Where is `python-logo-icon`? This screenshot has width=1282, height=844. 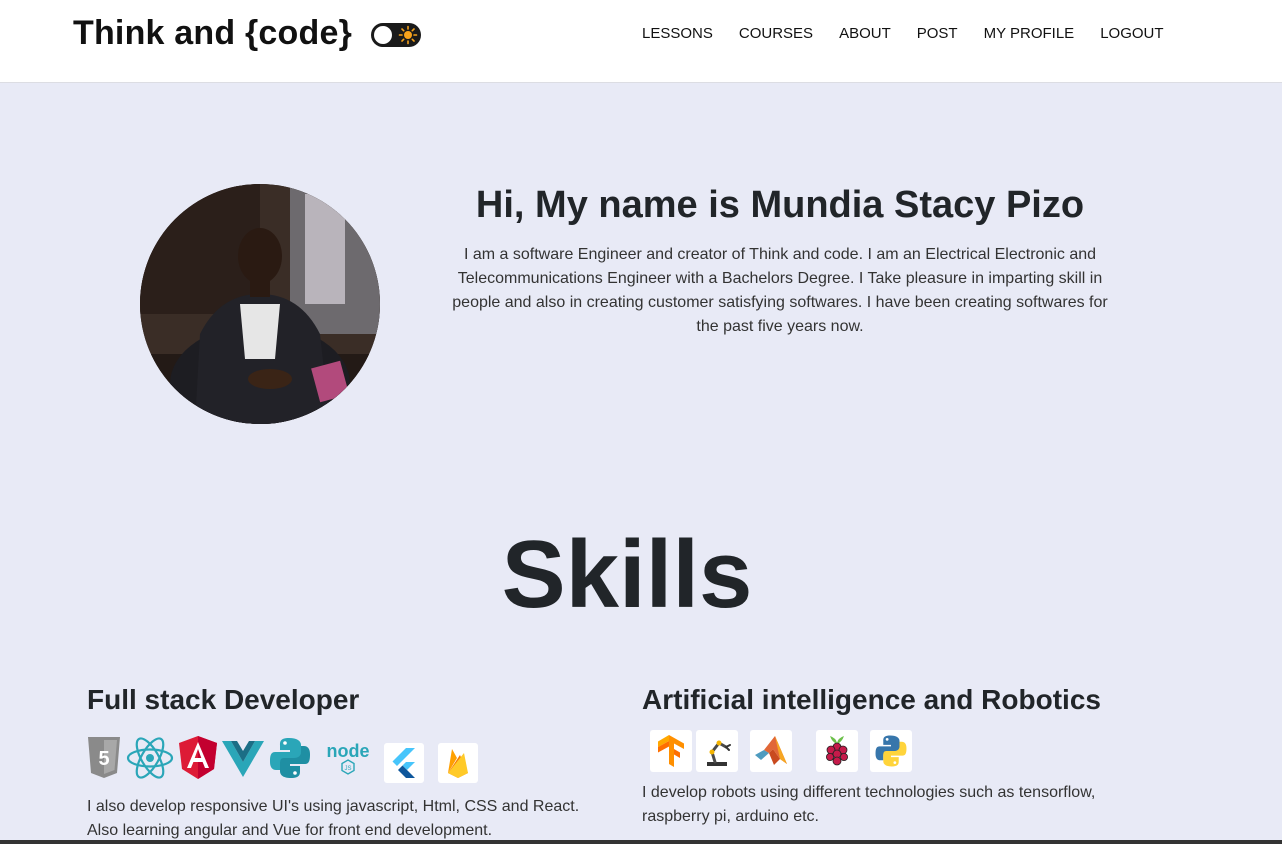
python-logo-icon is located at coordinates (891, 751).